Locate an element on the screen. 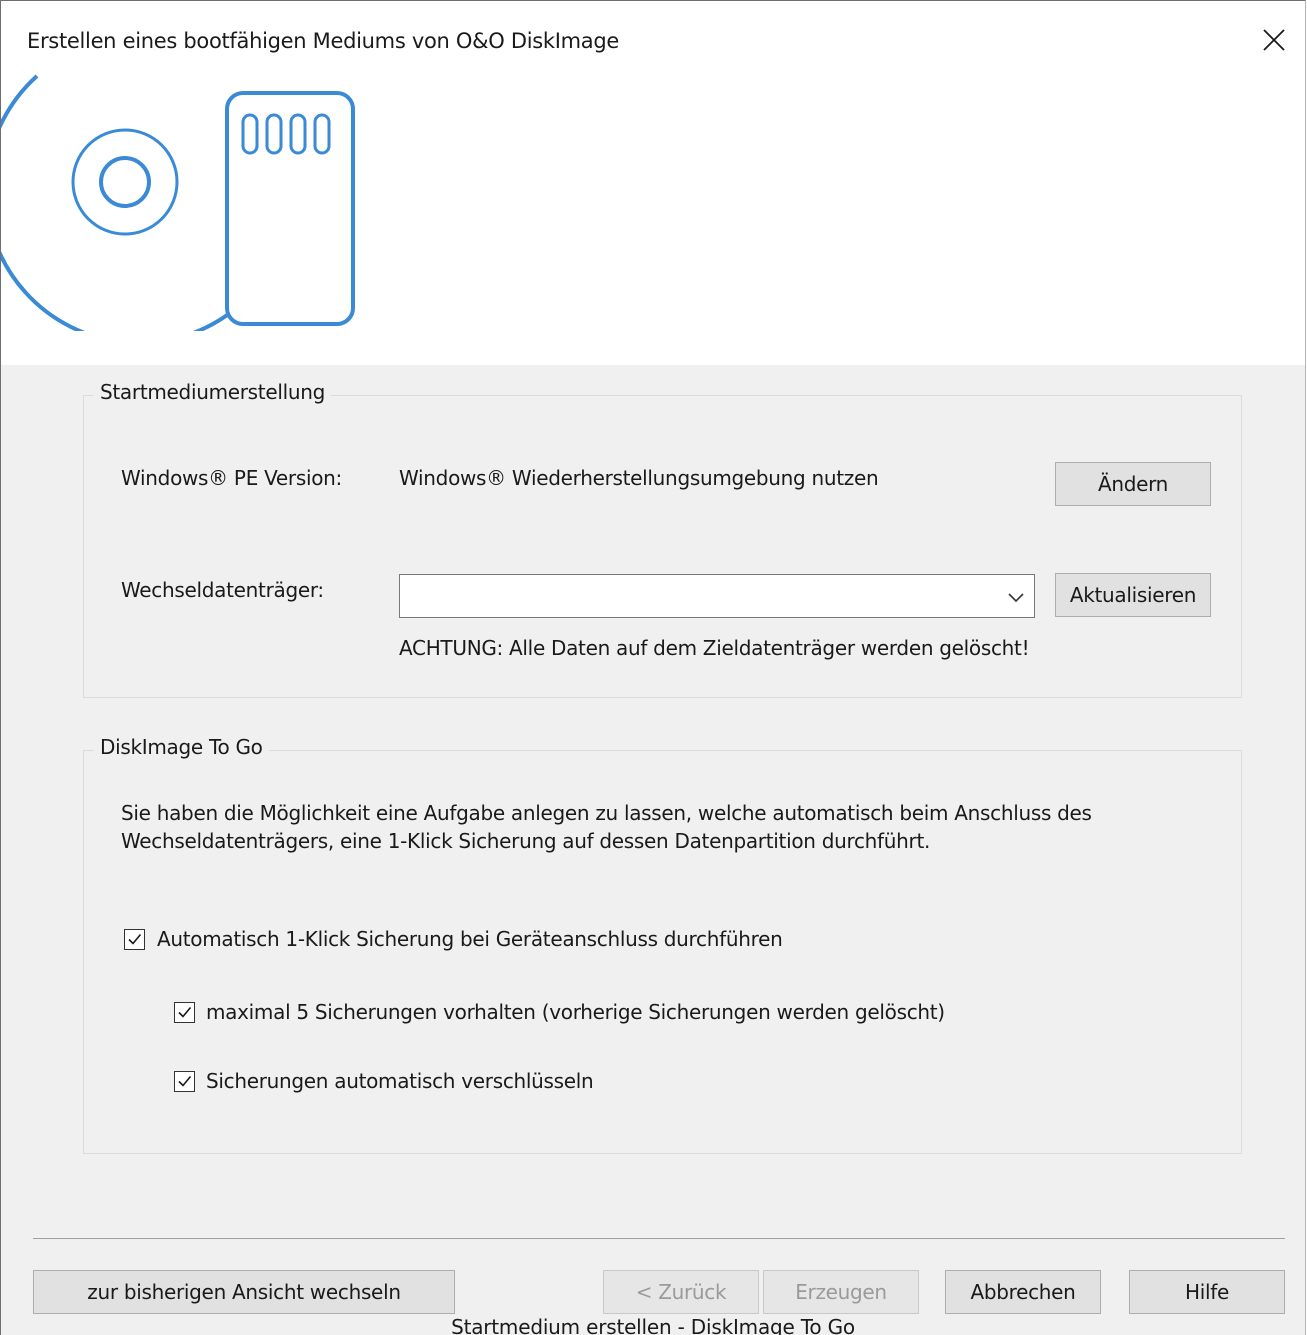 Image resolution: width=1307 pixels, height=1335 pixels. encrypt-backups-checkbox is located at coordinates (184, 1081).